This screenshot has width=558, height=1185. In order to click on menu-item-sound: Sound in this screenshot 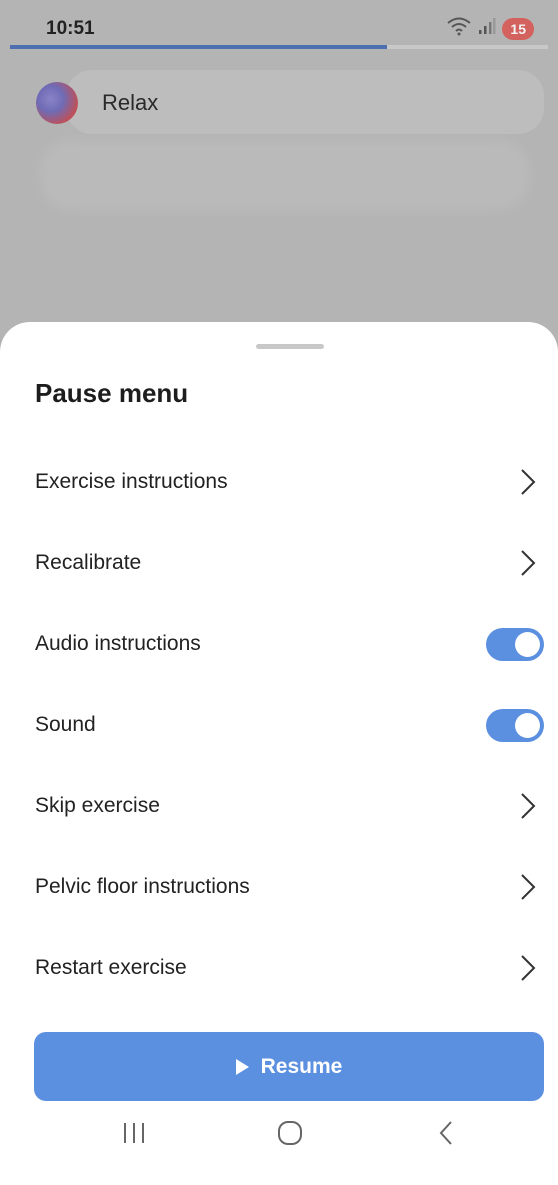, I will do `click(279, 725)`.